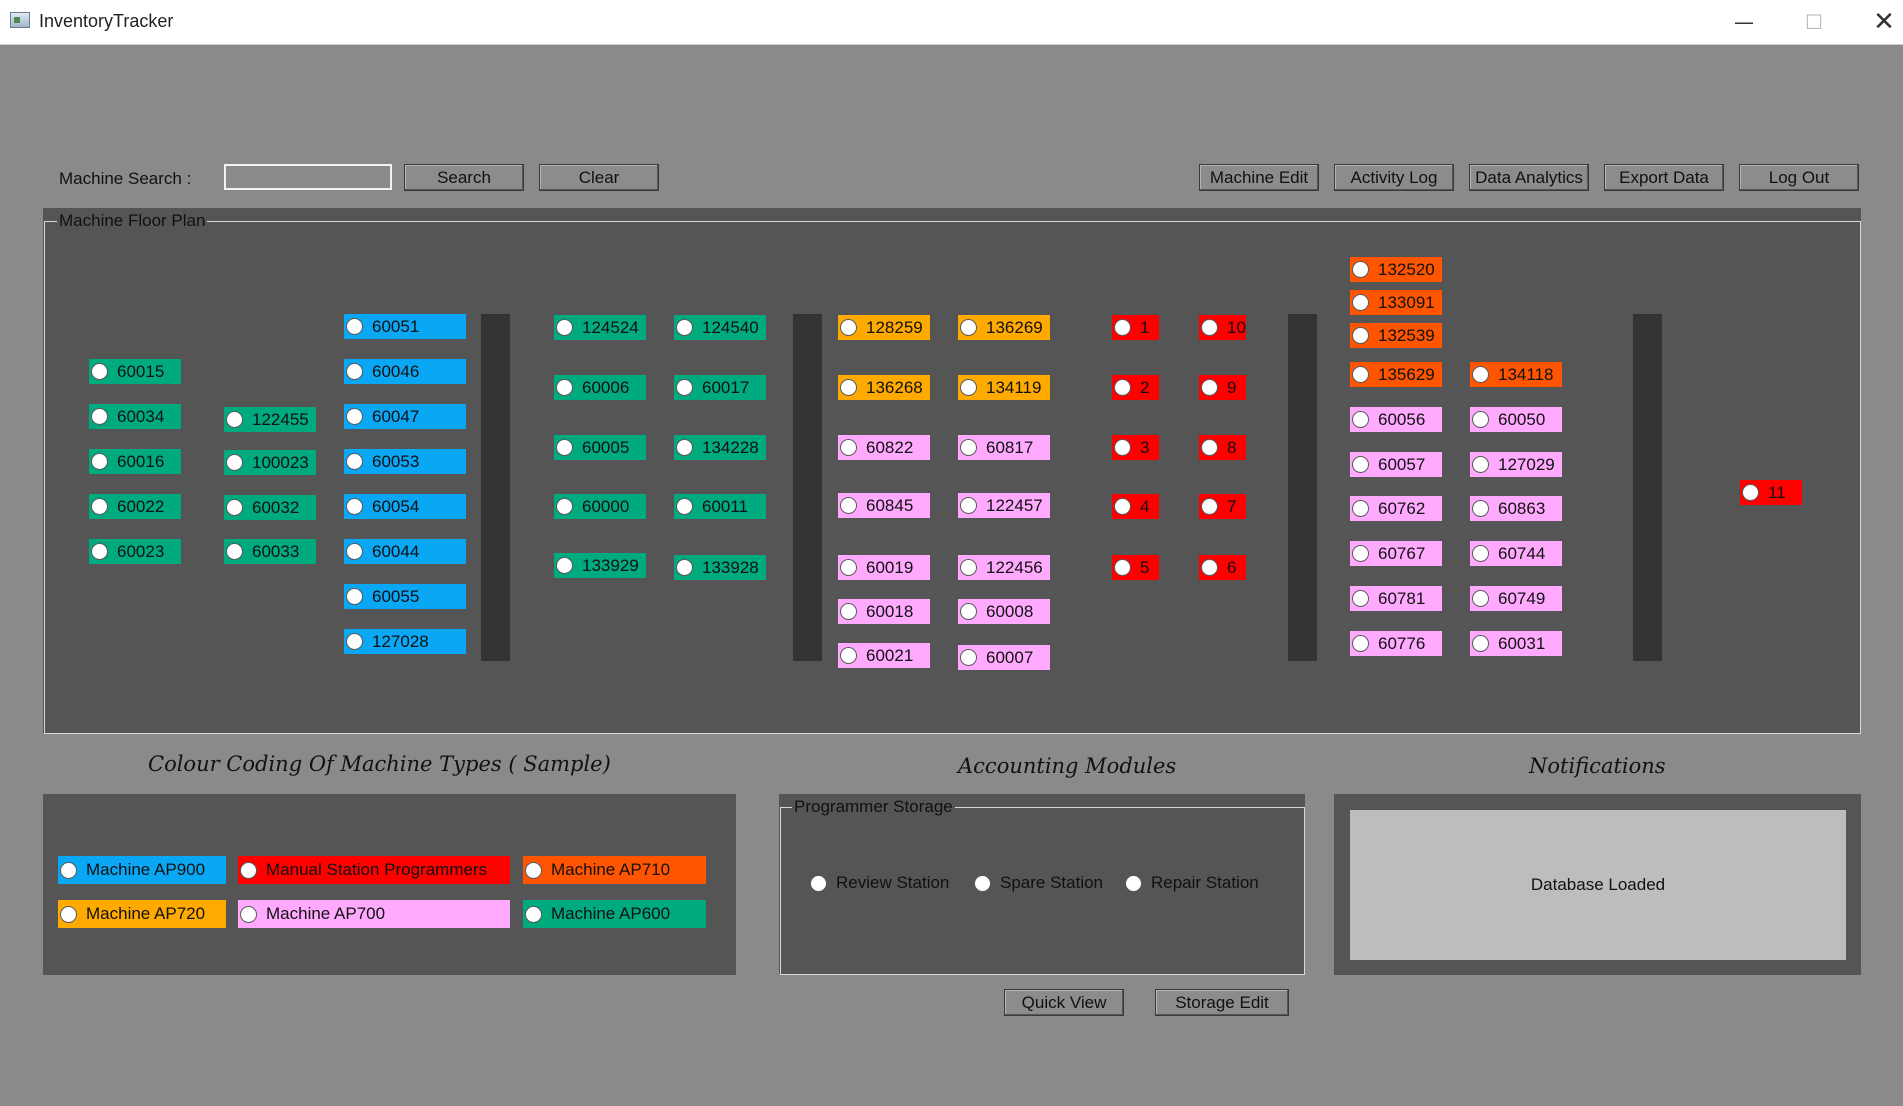 This screenshot has width=1903, height=1106. What do you see at coordinates (1135, 387) in the screenshot?
I see `machine-2: 2` at bounding box center [1135, 387].